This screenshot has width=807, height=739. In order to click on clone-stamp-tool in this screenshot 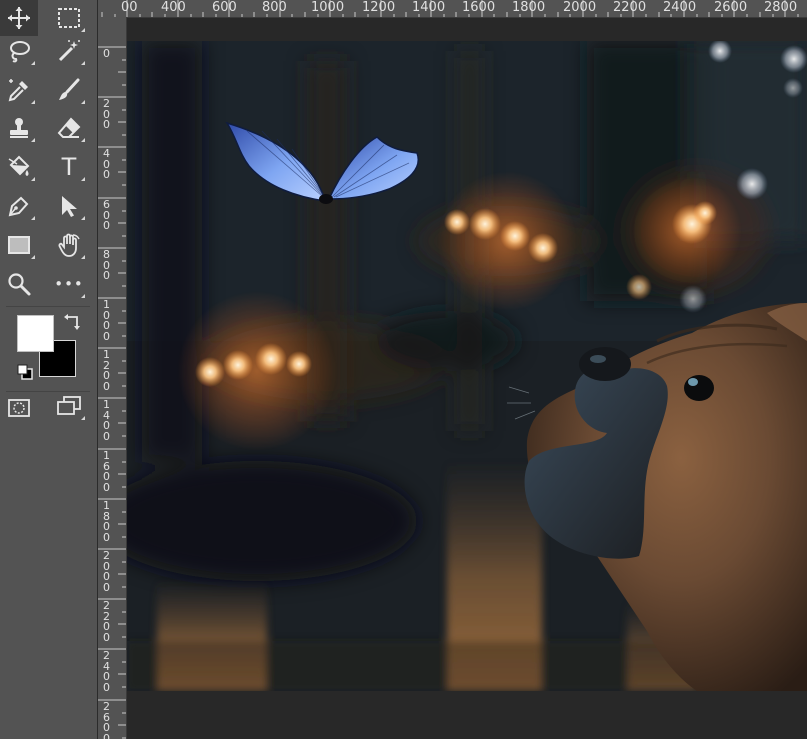, I will do `click(19, 128)`.